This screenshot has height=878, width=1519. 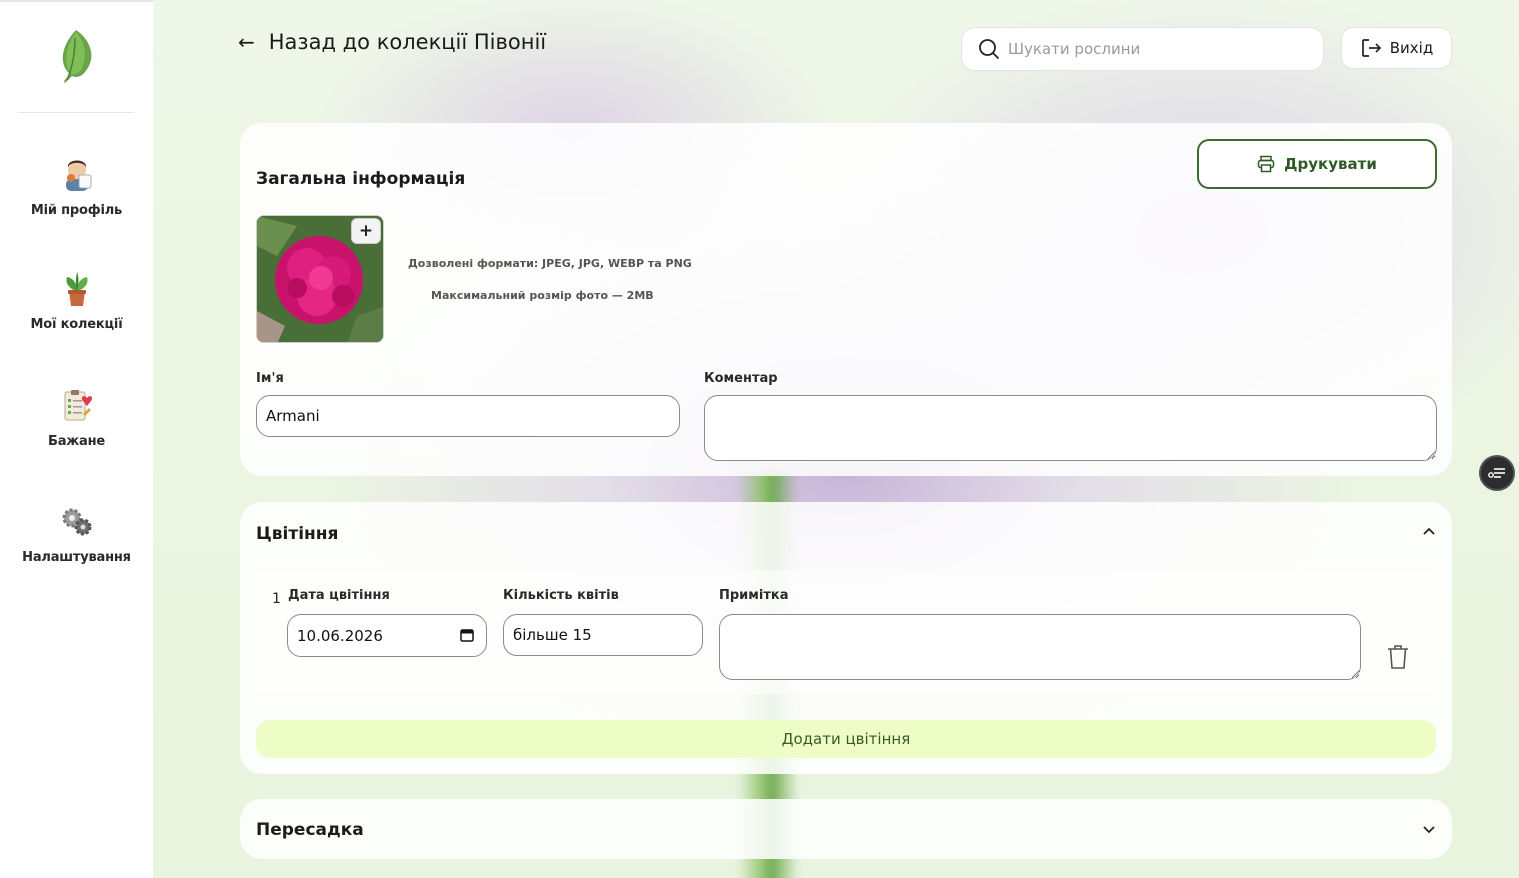 I want to click on potted-plant-icon, so click(x=76, y=289).